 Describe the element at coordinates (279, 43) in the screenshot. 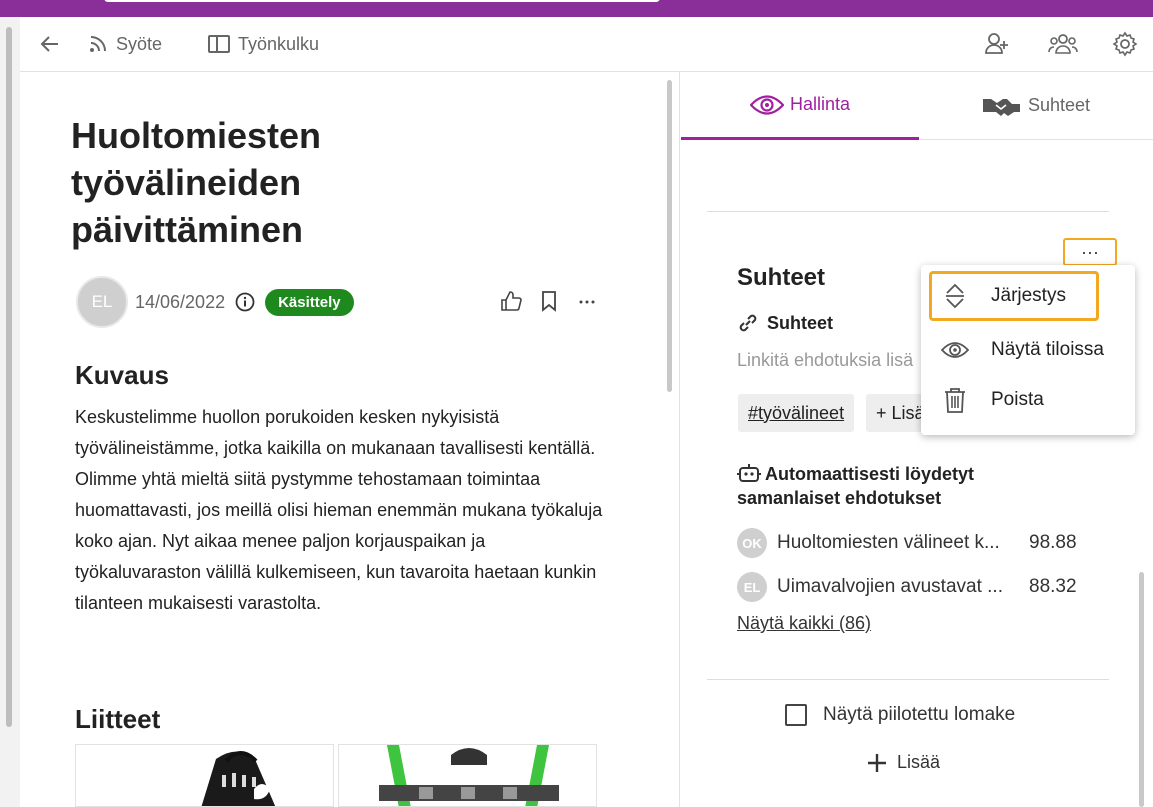

I see `tab-workflow-label: Työnkulku` at that location.